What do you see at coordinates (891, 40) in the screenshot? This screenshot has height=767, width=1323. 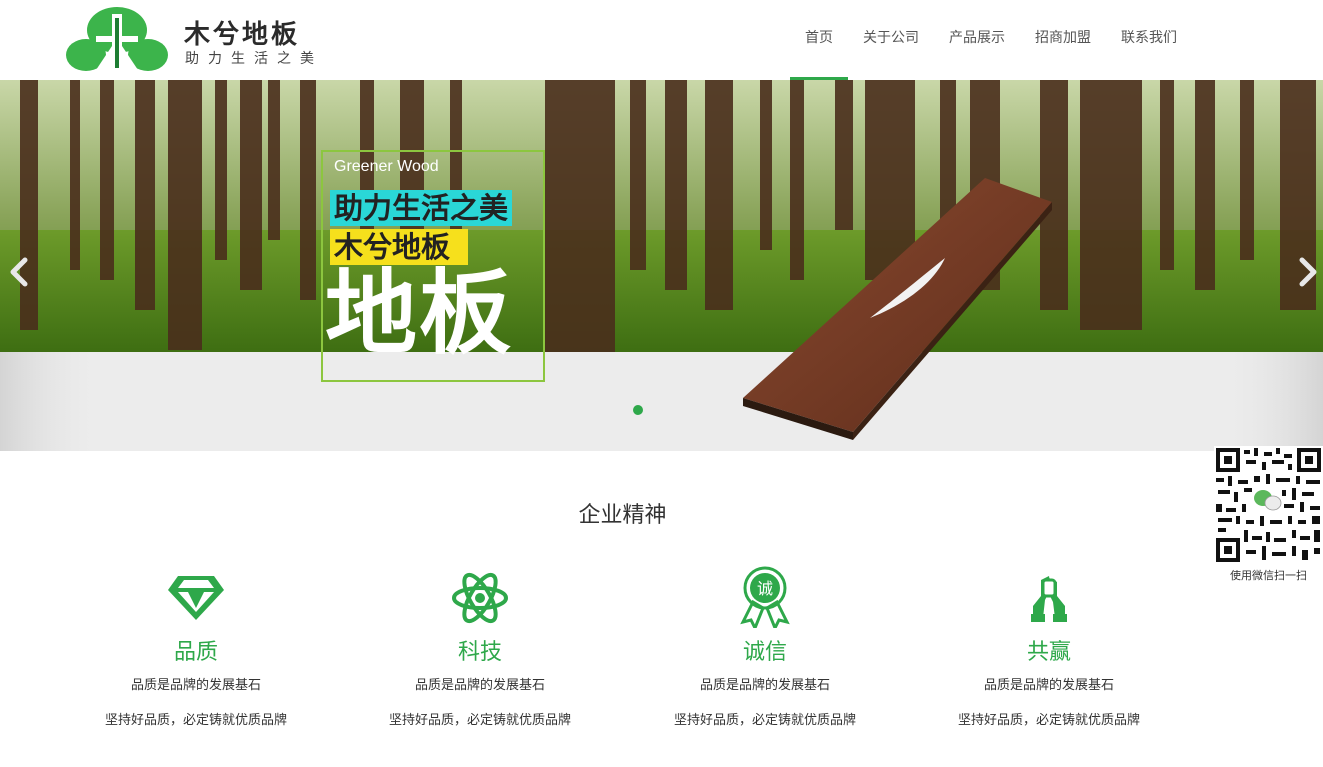 I see `nav-about: 关于公司` at bounding box center [891, 40].